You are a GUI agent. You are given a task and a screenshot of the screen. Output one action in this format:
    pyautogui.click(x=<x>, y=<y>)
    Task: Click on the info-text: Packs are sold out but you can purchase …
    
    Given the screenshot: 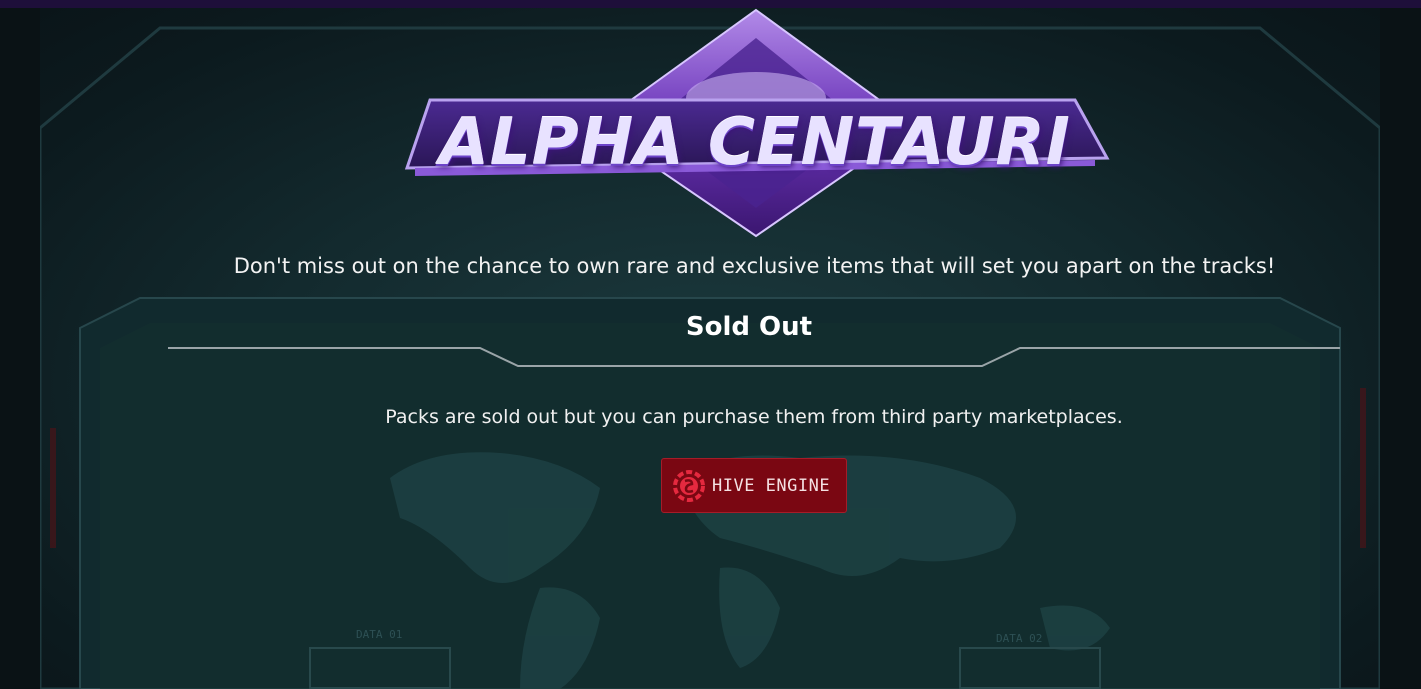 What is the action you would take?
    pyautogui.click(x=754, y=417)
    